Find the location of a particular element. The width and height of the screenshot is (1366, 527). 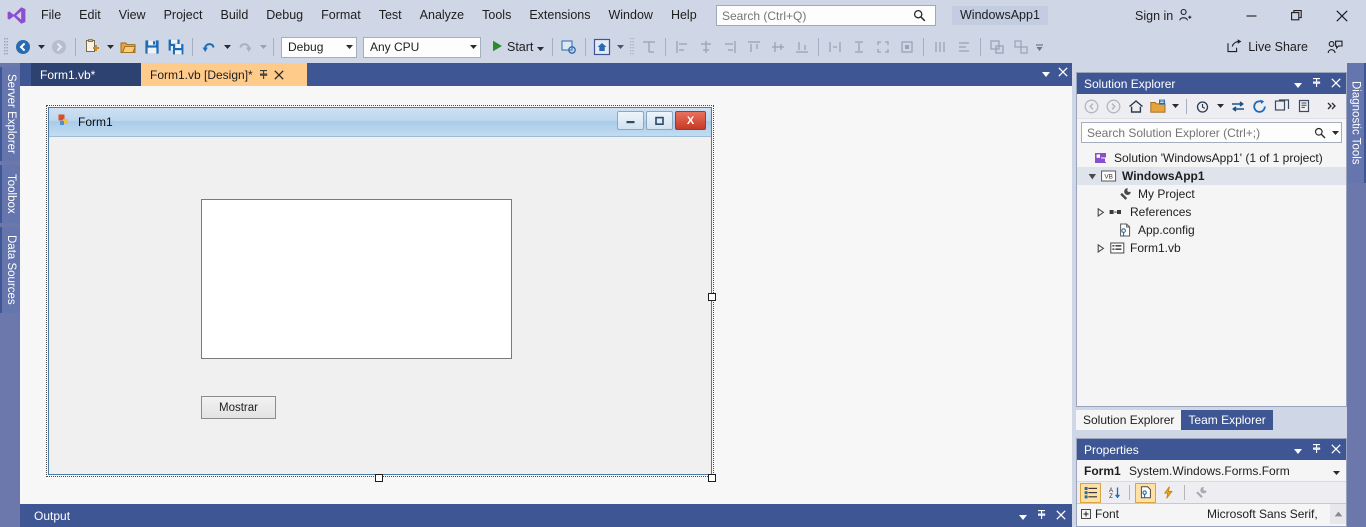

triangle-up-icon is located at coordinates (1338, 514).